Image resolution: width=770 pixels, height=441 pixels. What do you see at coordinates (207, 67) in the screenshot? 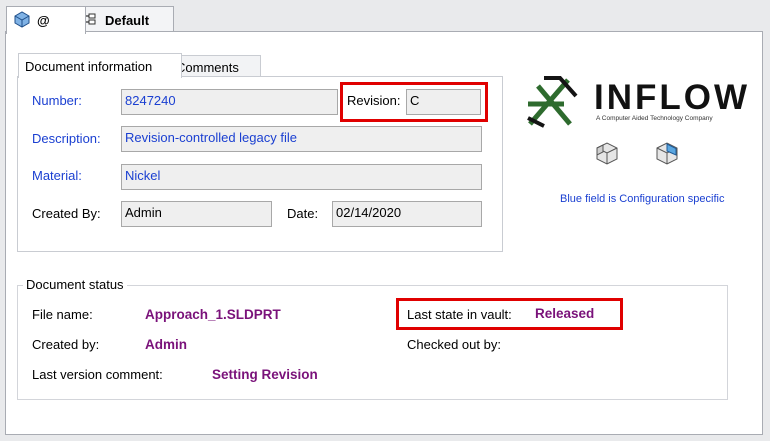
I see `tab-comments-label: Comments` at bounding box center [207, 67].